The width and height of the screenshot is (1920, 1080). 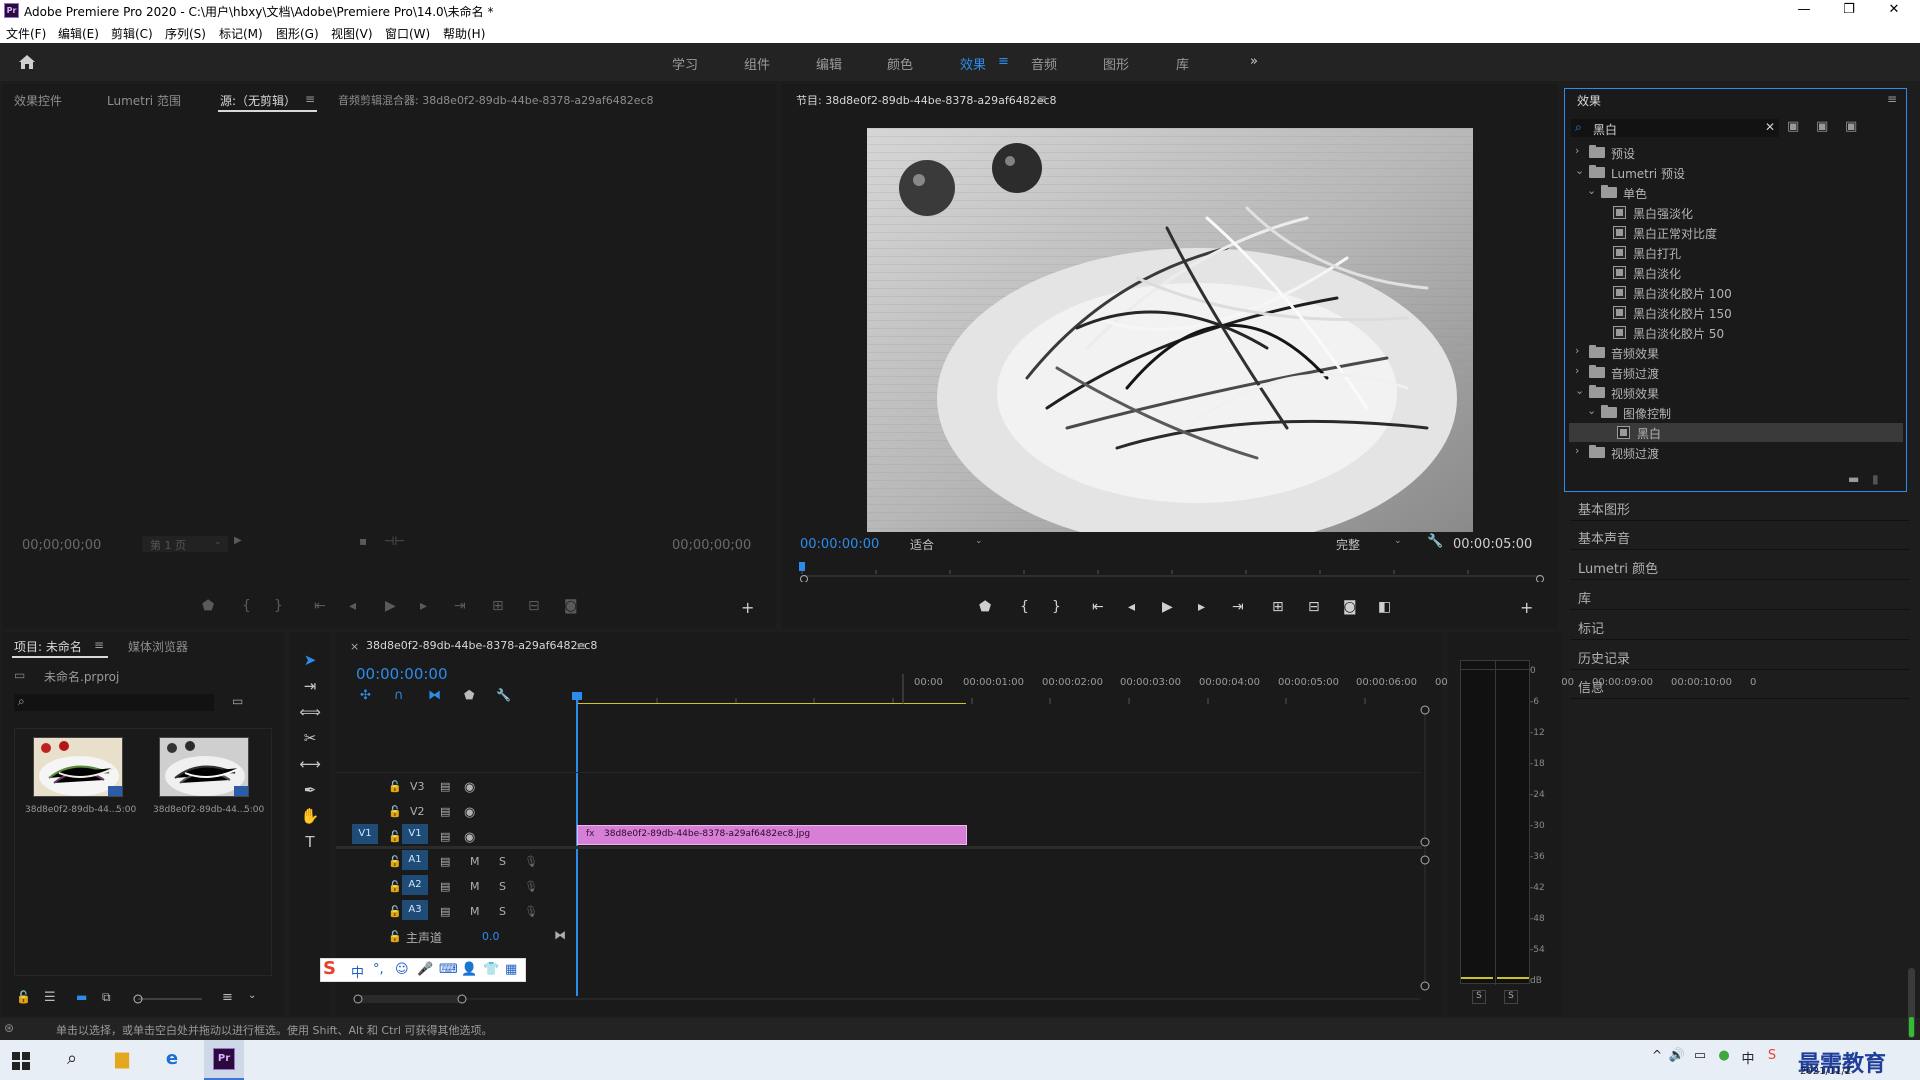 What do you see at coordinates (757, 63) in the screenshot?
I see `workspace-assembly: 组件` at bounding box center [757, 63].